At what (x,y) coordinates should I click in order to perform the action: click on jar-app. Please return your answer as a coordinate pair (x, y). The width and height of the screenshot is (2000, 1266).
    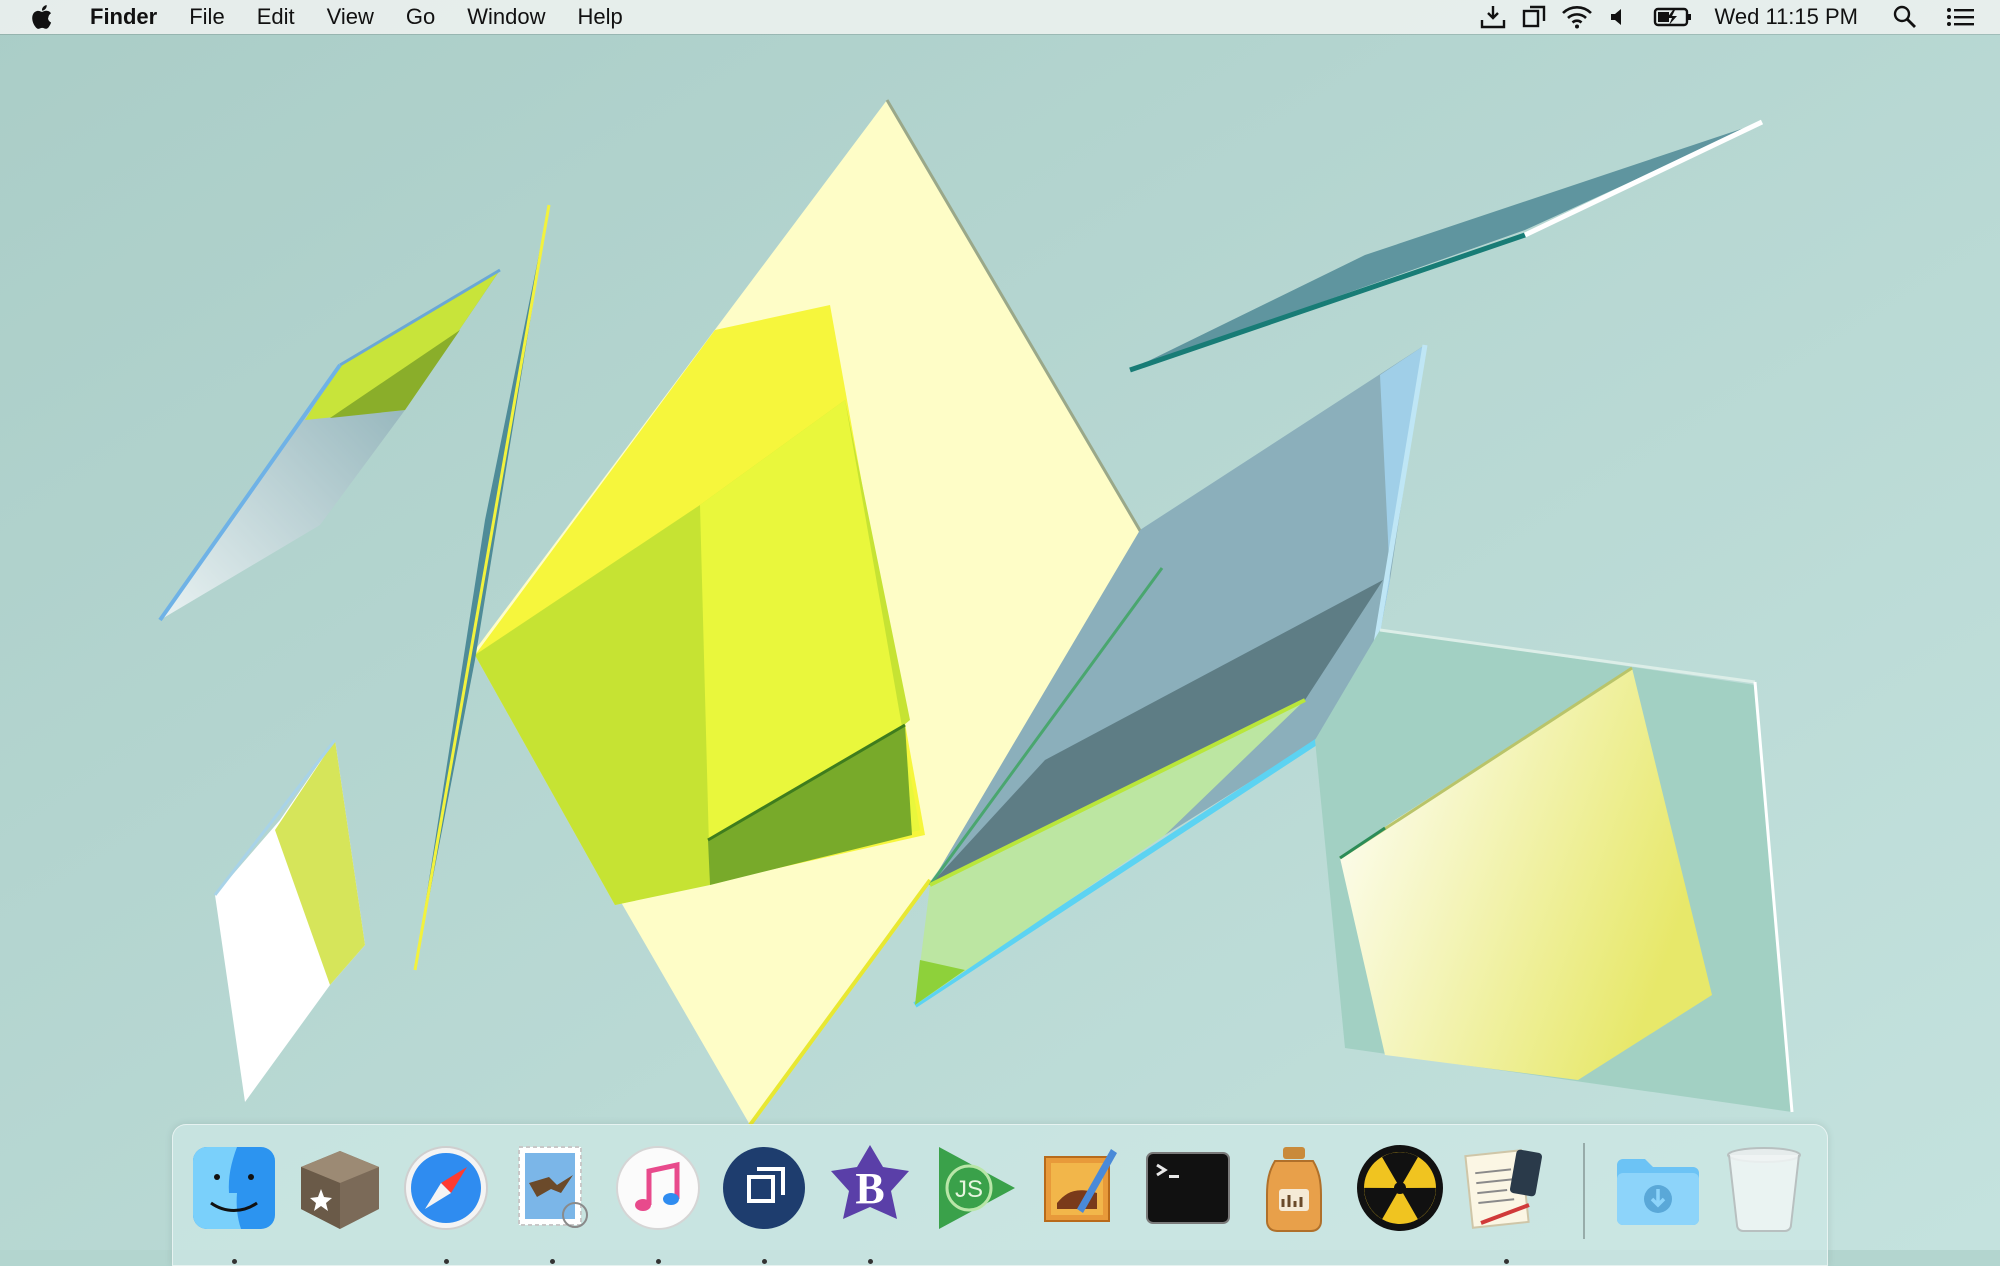
    Looking at the image, I should click on (1294, 1189).